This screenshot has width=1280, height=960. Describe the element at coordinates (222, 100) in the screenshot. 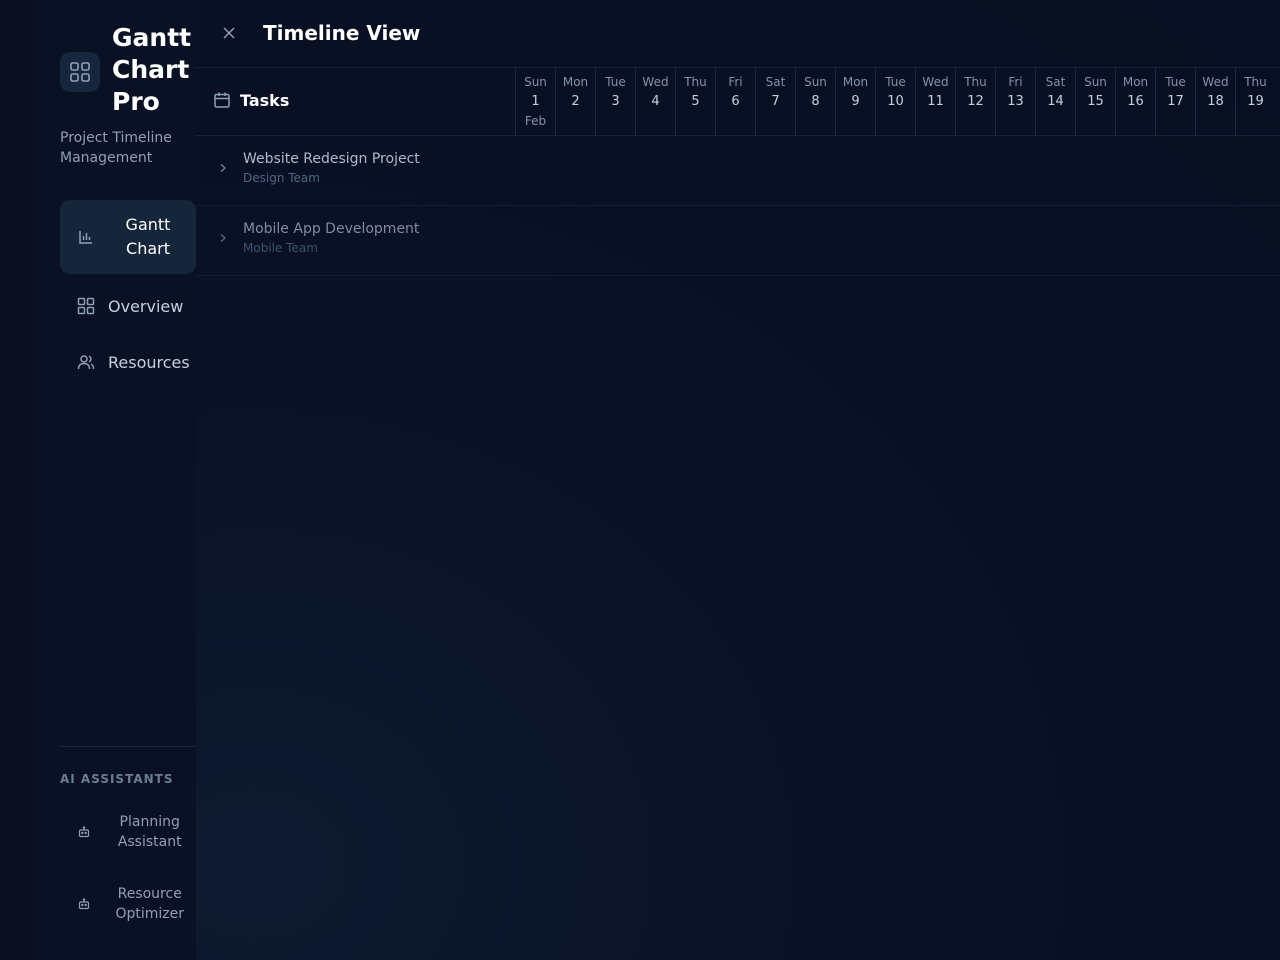

I see `calendar-icon` at that location.